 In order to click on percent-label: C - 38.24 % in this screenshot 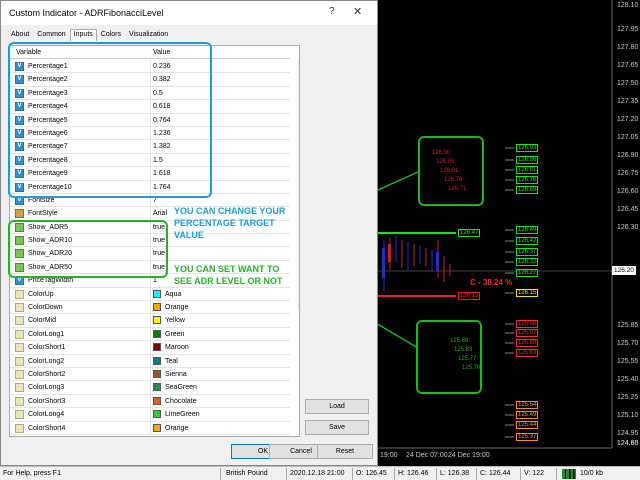, I will do `click(491, 282)`.